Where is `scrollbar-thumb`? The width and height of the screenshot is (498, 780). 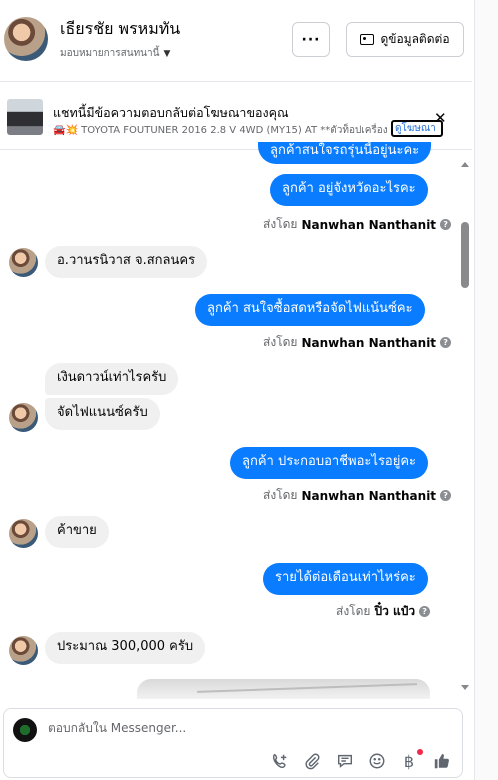
scrollbar-thumb is located at coordinates (465, 255).